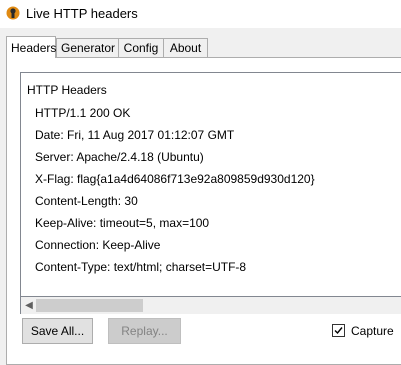 This screenshot has width=401, height=365. Describe the element at coordinates (29, 305) in the screenshot. I see `scroll-left-arrow-icon: ◀` at that location.